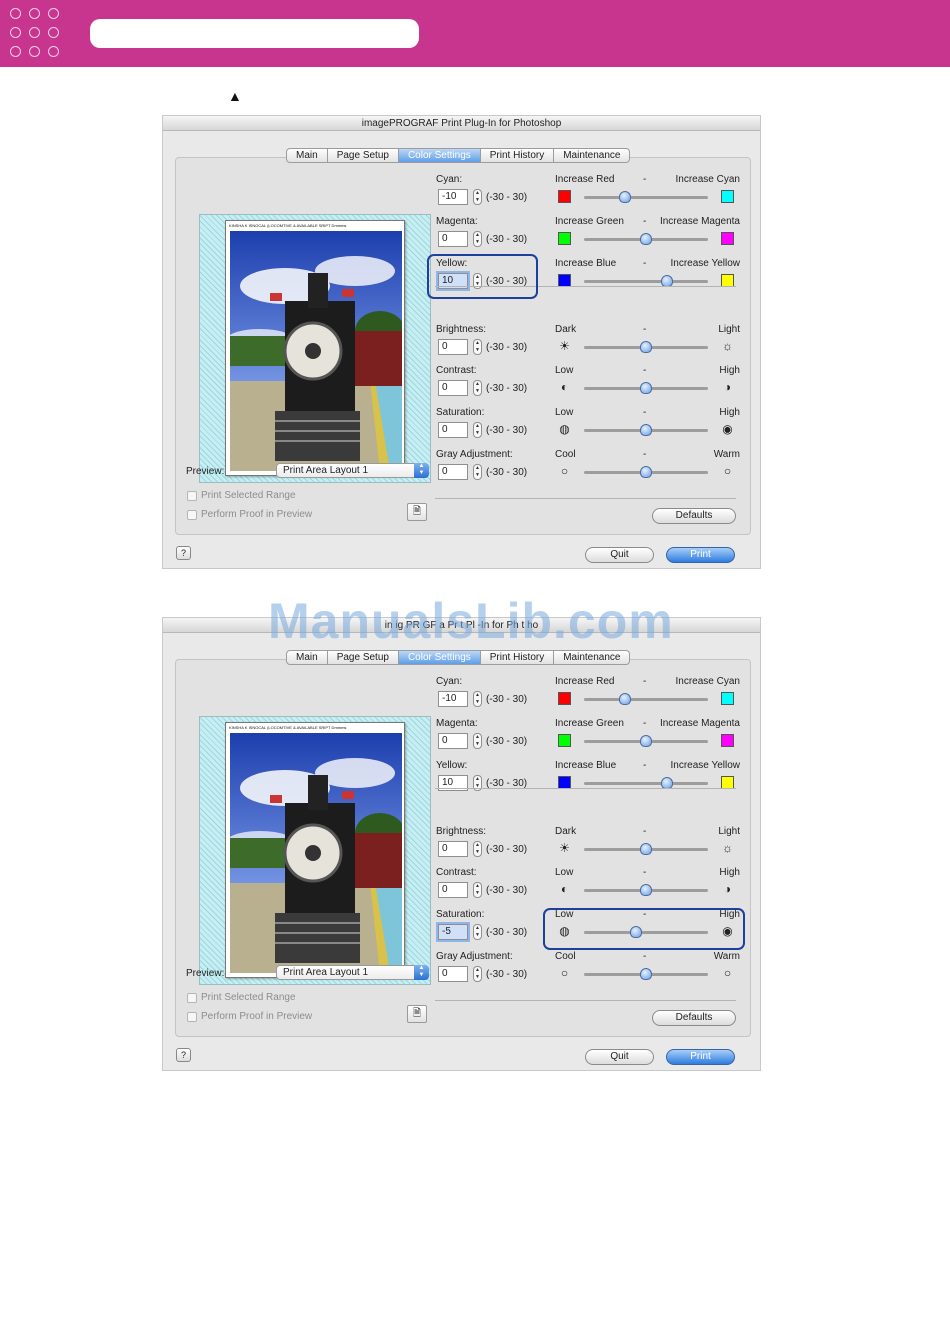  What do you see at coordinates (453, 932) in the screenshot?
I see `saturation-field: -5` at bounding box center [453, 932].